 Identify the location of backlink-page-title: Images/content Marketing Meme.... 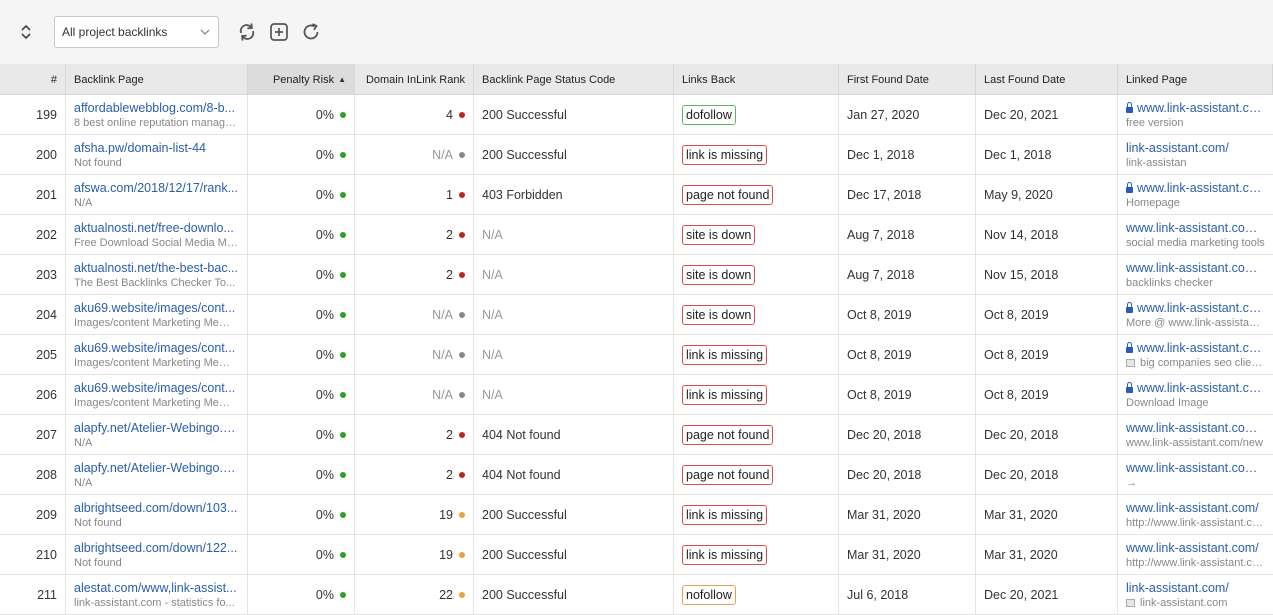
(156, 322).